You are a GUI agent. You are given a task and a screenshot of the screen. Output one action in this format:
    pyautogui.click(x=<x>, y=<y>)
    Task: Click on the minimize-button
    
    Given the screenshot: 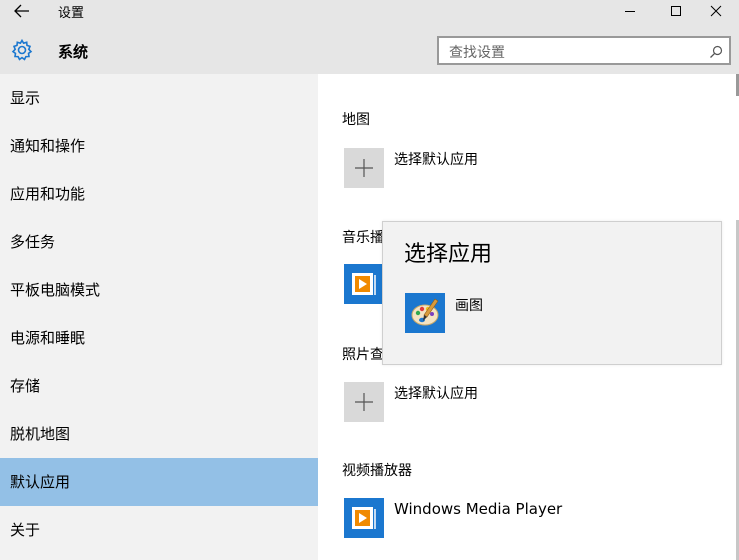 What is the action you would take?
    pyautogui.click(x=630, y=11)
    